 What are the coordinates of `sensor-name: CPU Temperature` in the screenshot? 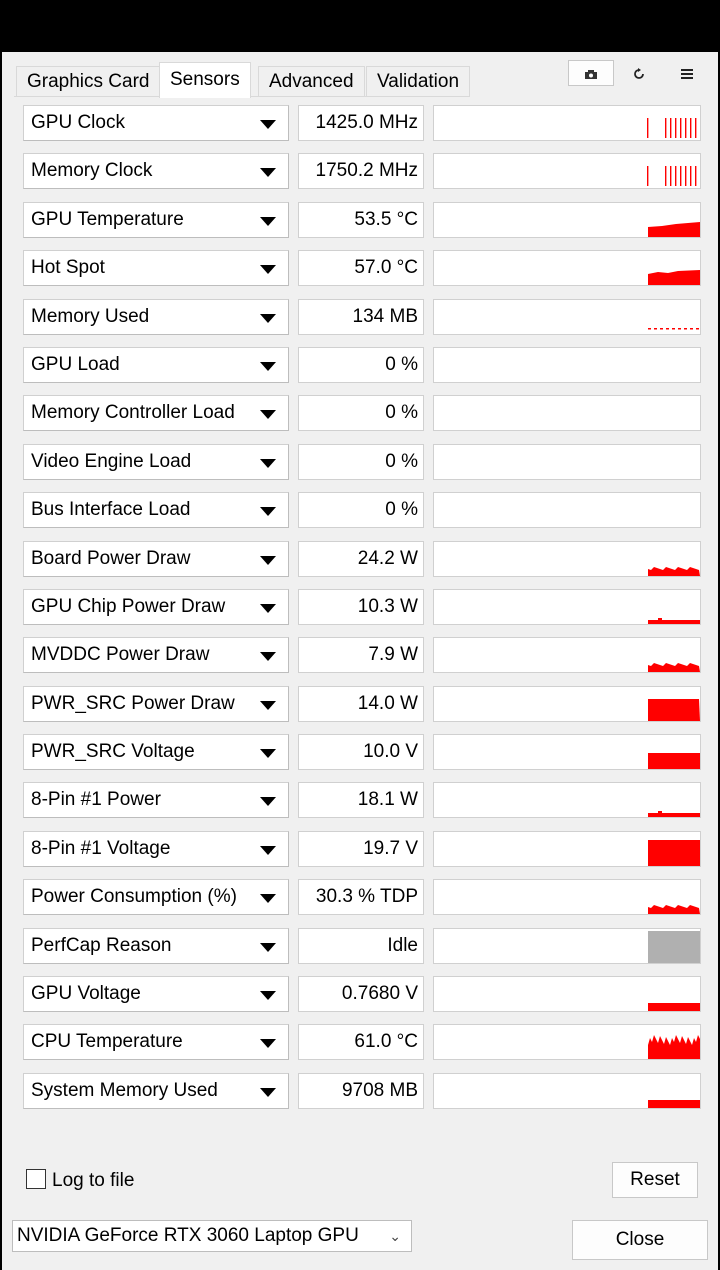 It's located at (107, 1042).